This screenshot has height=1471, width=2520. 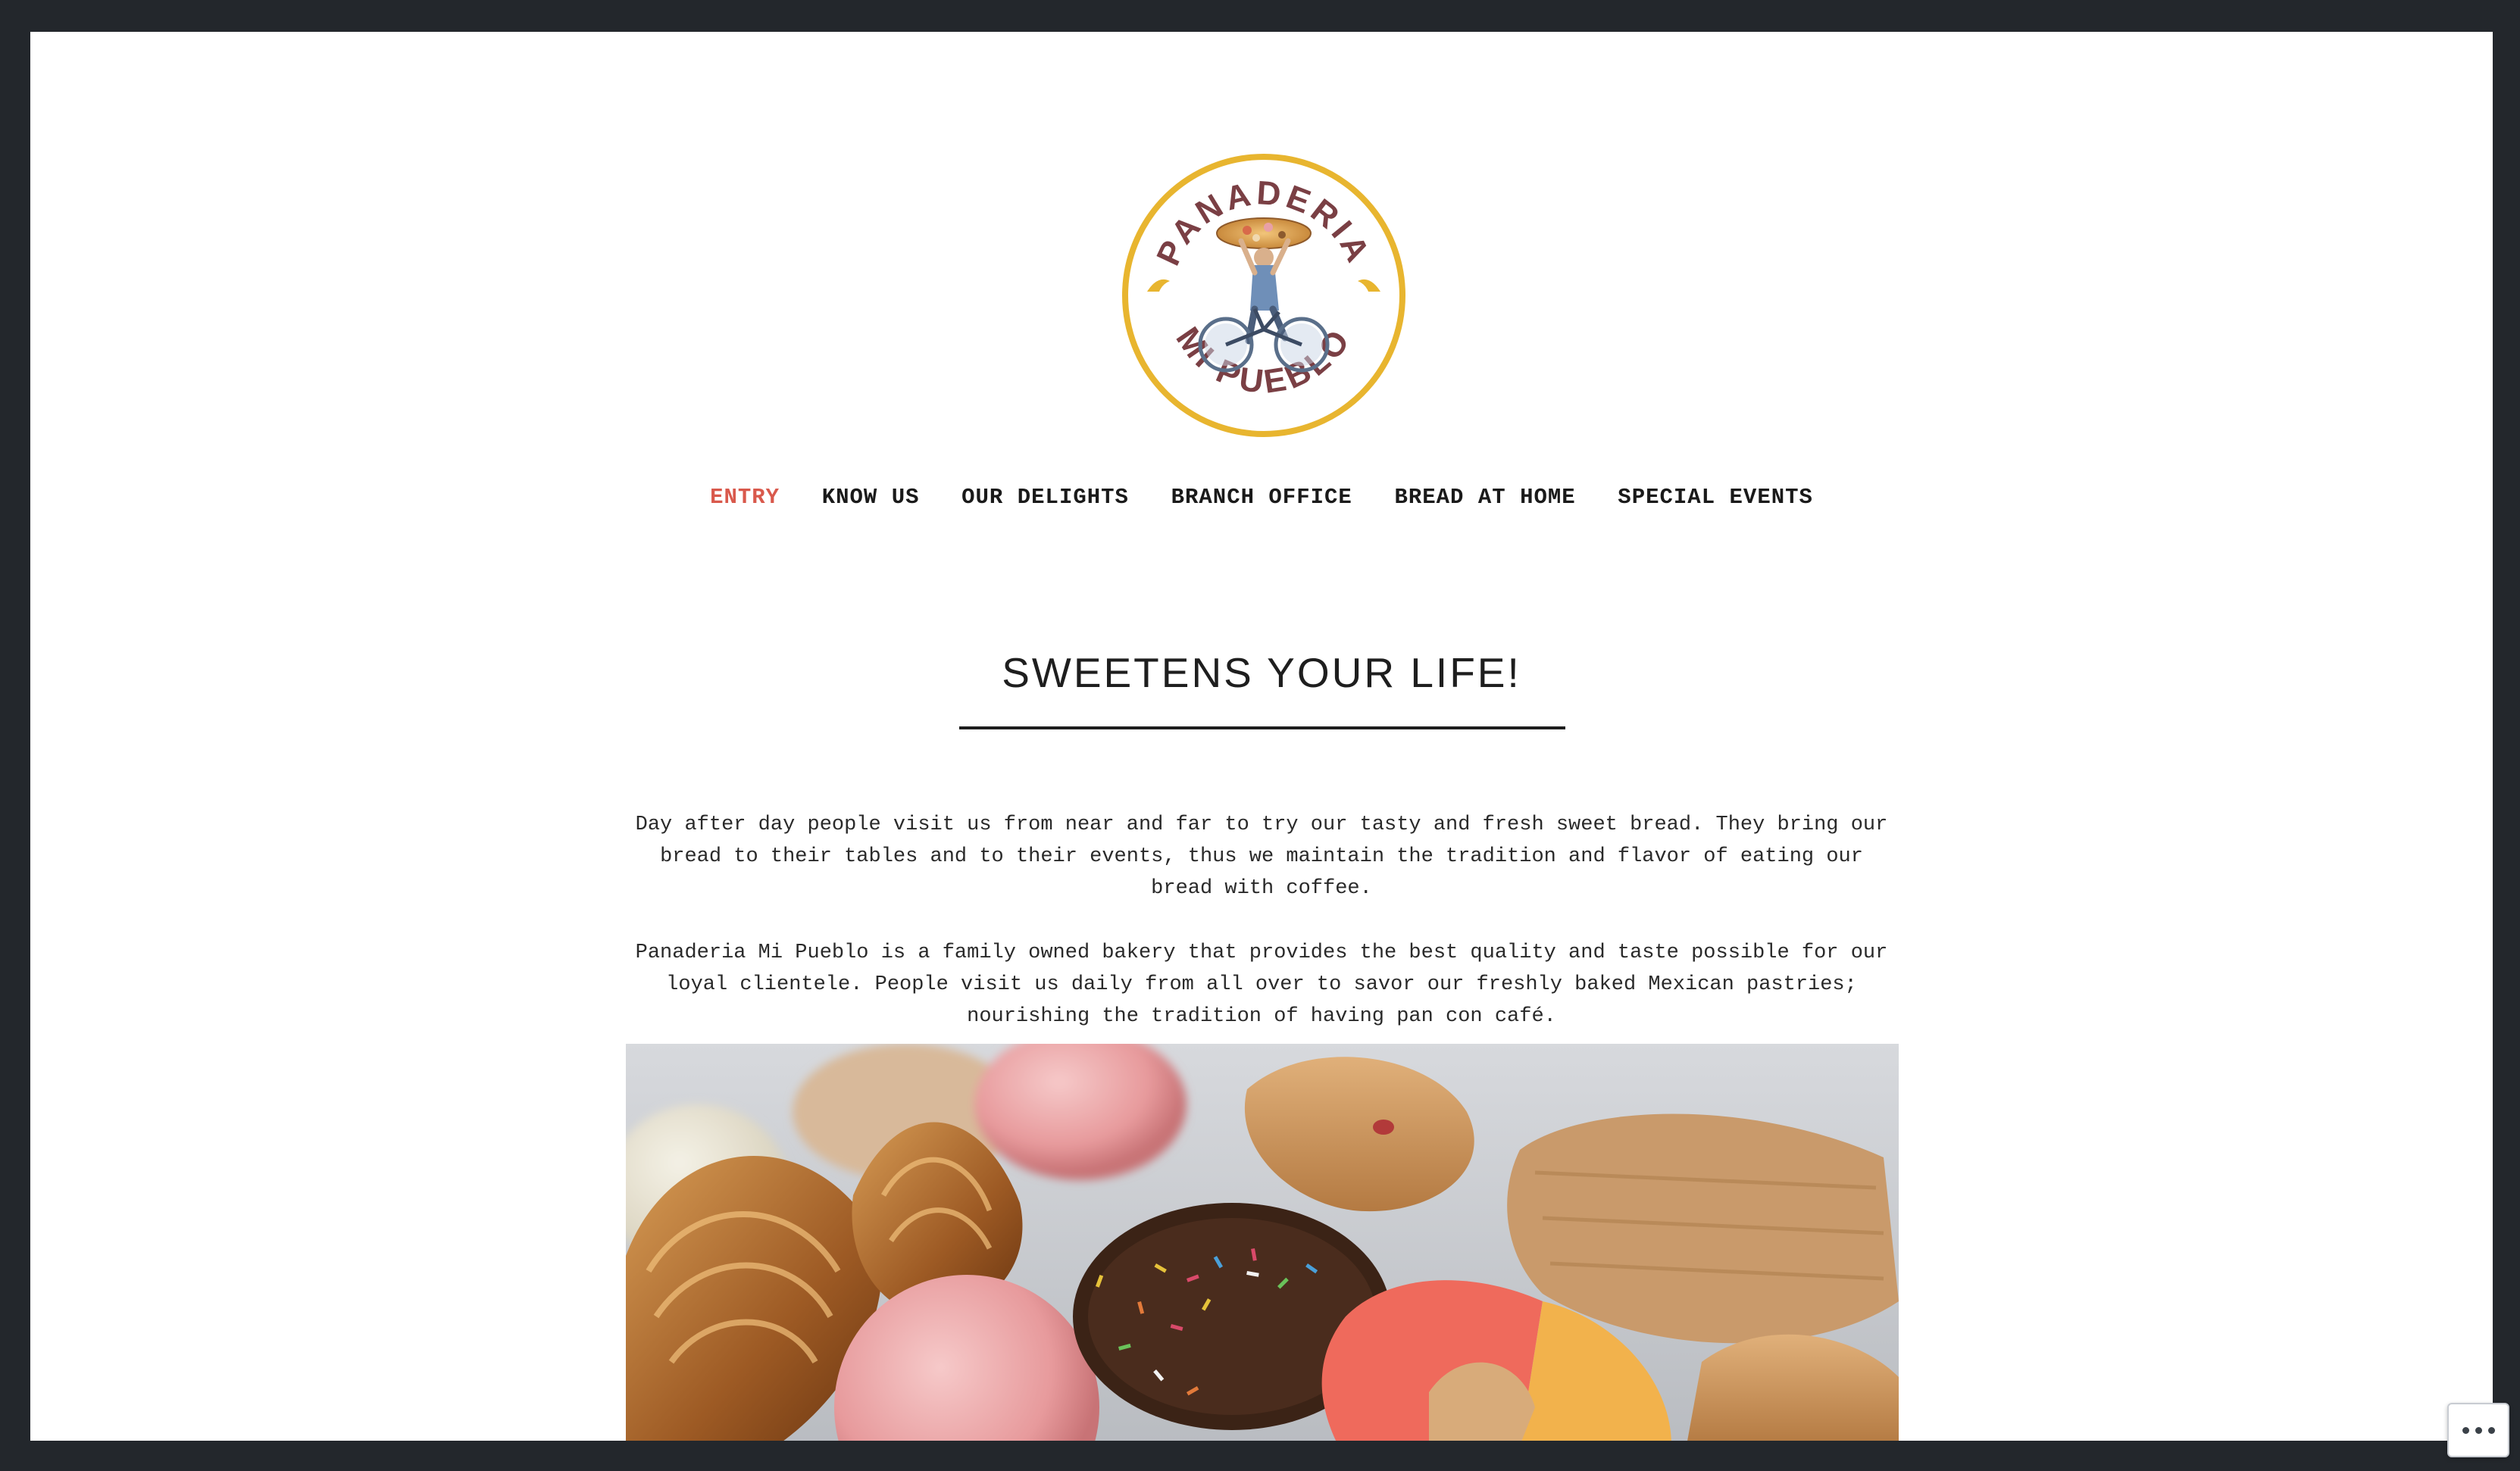 I want to click on nav-item-entry: ENTRY, so click(x=745, y=497).